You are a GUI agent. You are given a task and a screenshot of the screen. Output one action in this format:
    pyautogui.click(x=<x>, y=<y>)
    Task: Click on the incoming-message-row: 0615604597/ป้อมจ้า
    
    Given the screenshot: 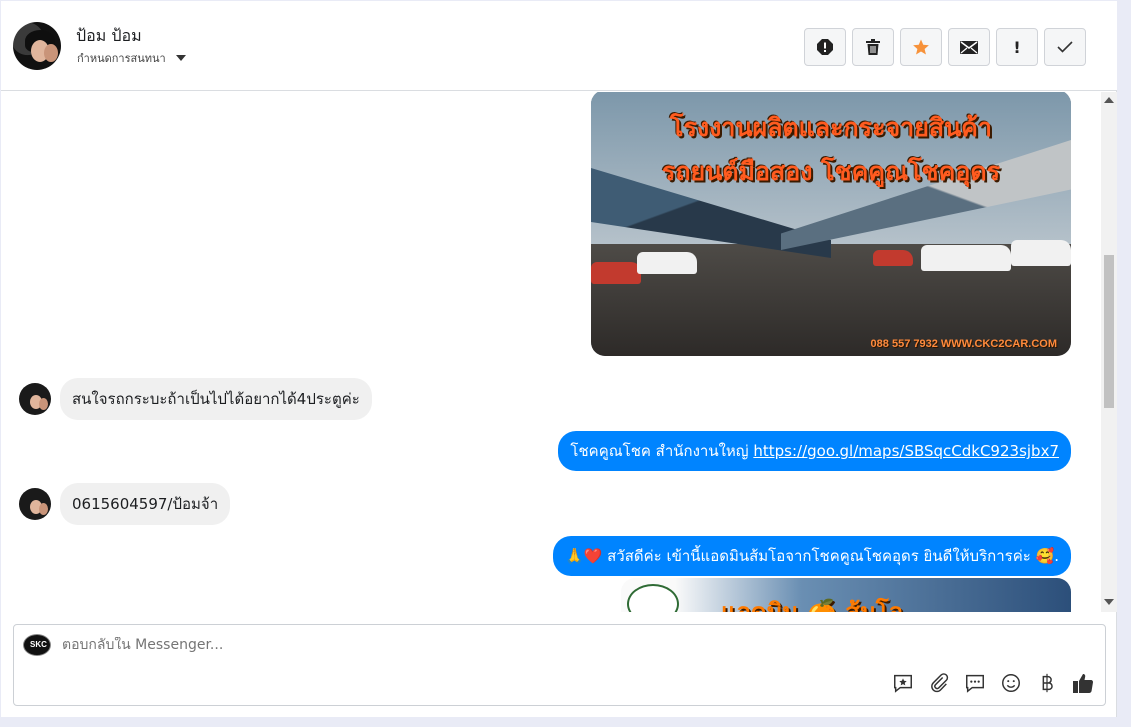 What is the action you would take?
    pyautogui.click(x=125, y=504)
    